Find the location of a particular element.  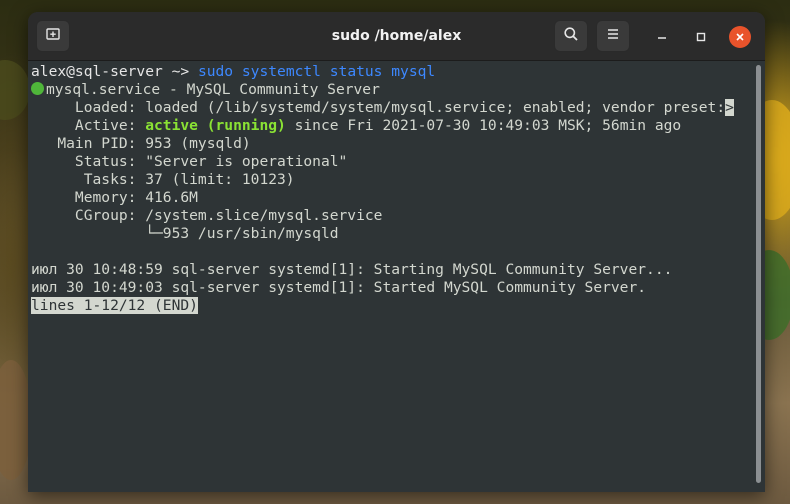

maximize-icon is located at coordinates (701, 37).